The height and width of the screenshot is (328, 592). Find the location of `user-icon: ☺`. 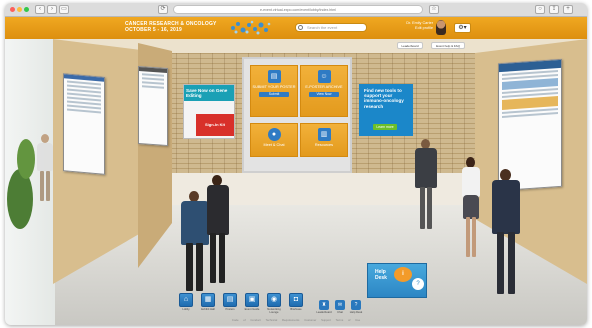

user-icon: ☺ is located at coordinates (324, 76).